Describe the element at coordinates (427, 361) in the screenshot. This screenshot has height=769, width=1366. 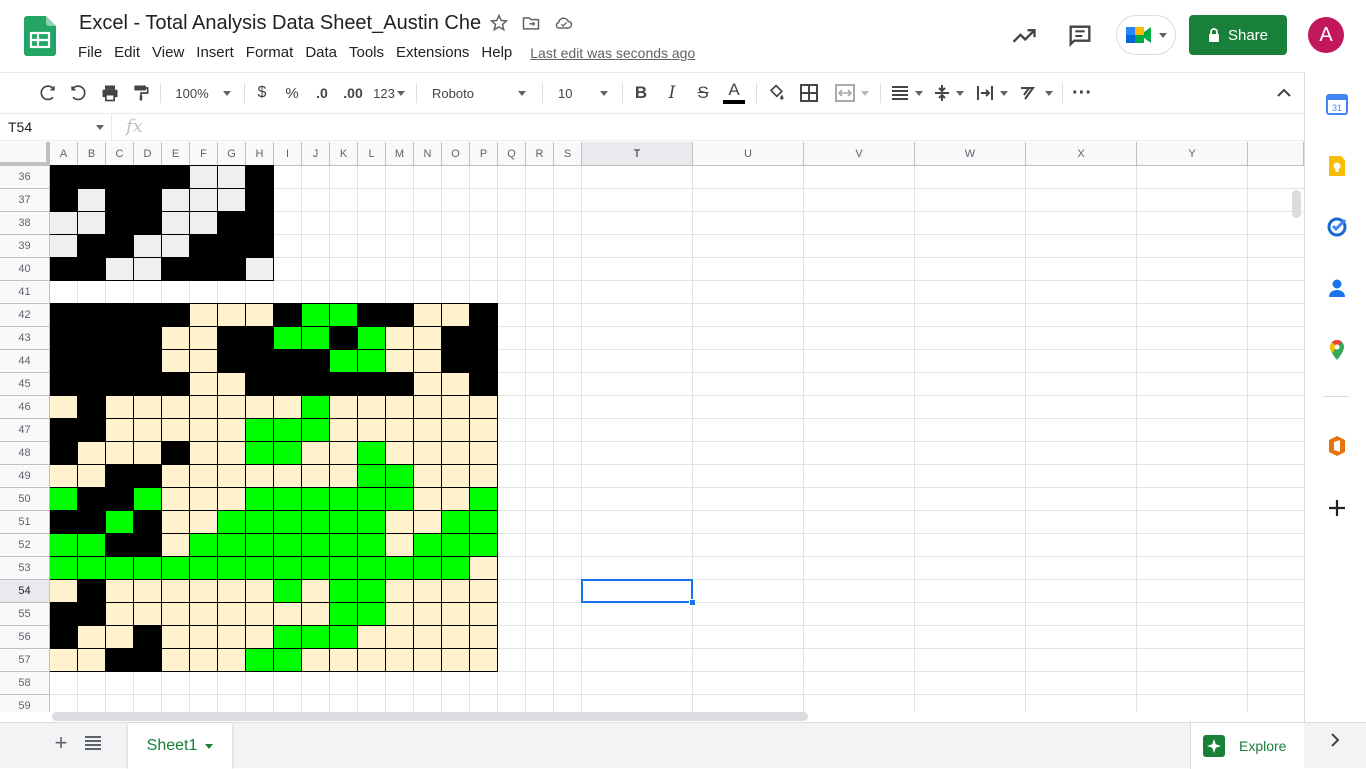
I see `cell-N44` at that location.